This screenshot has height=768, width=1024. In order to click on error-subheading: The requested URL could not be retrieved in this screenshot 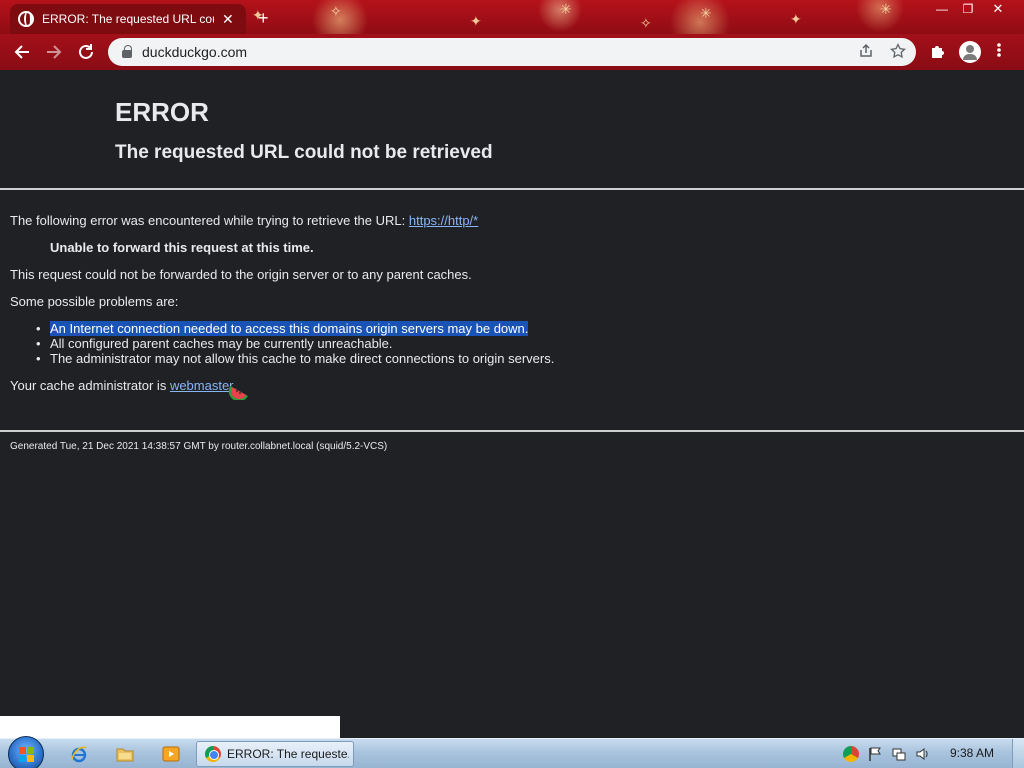, I will do `click(304, 152)`.